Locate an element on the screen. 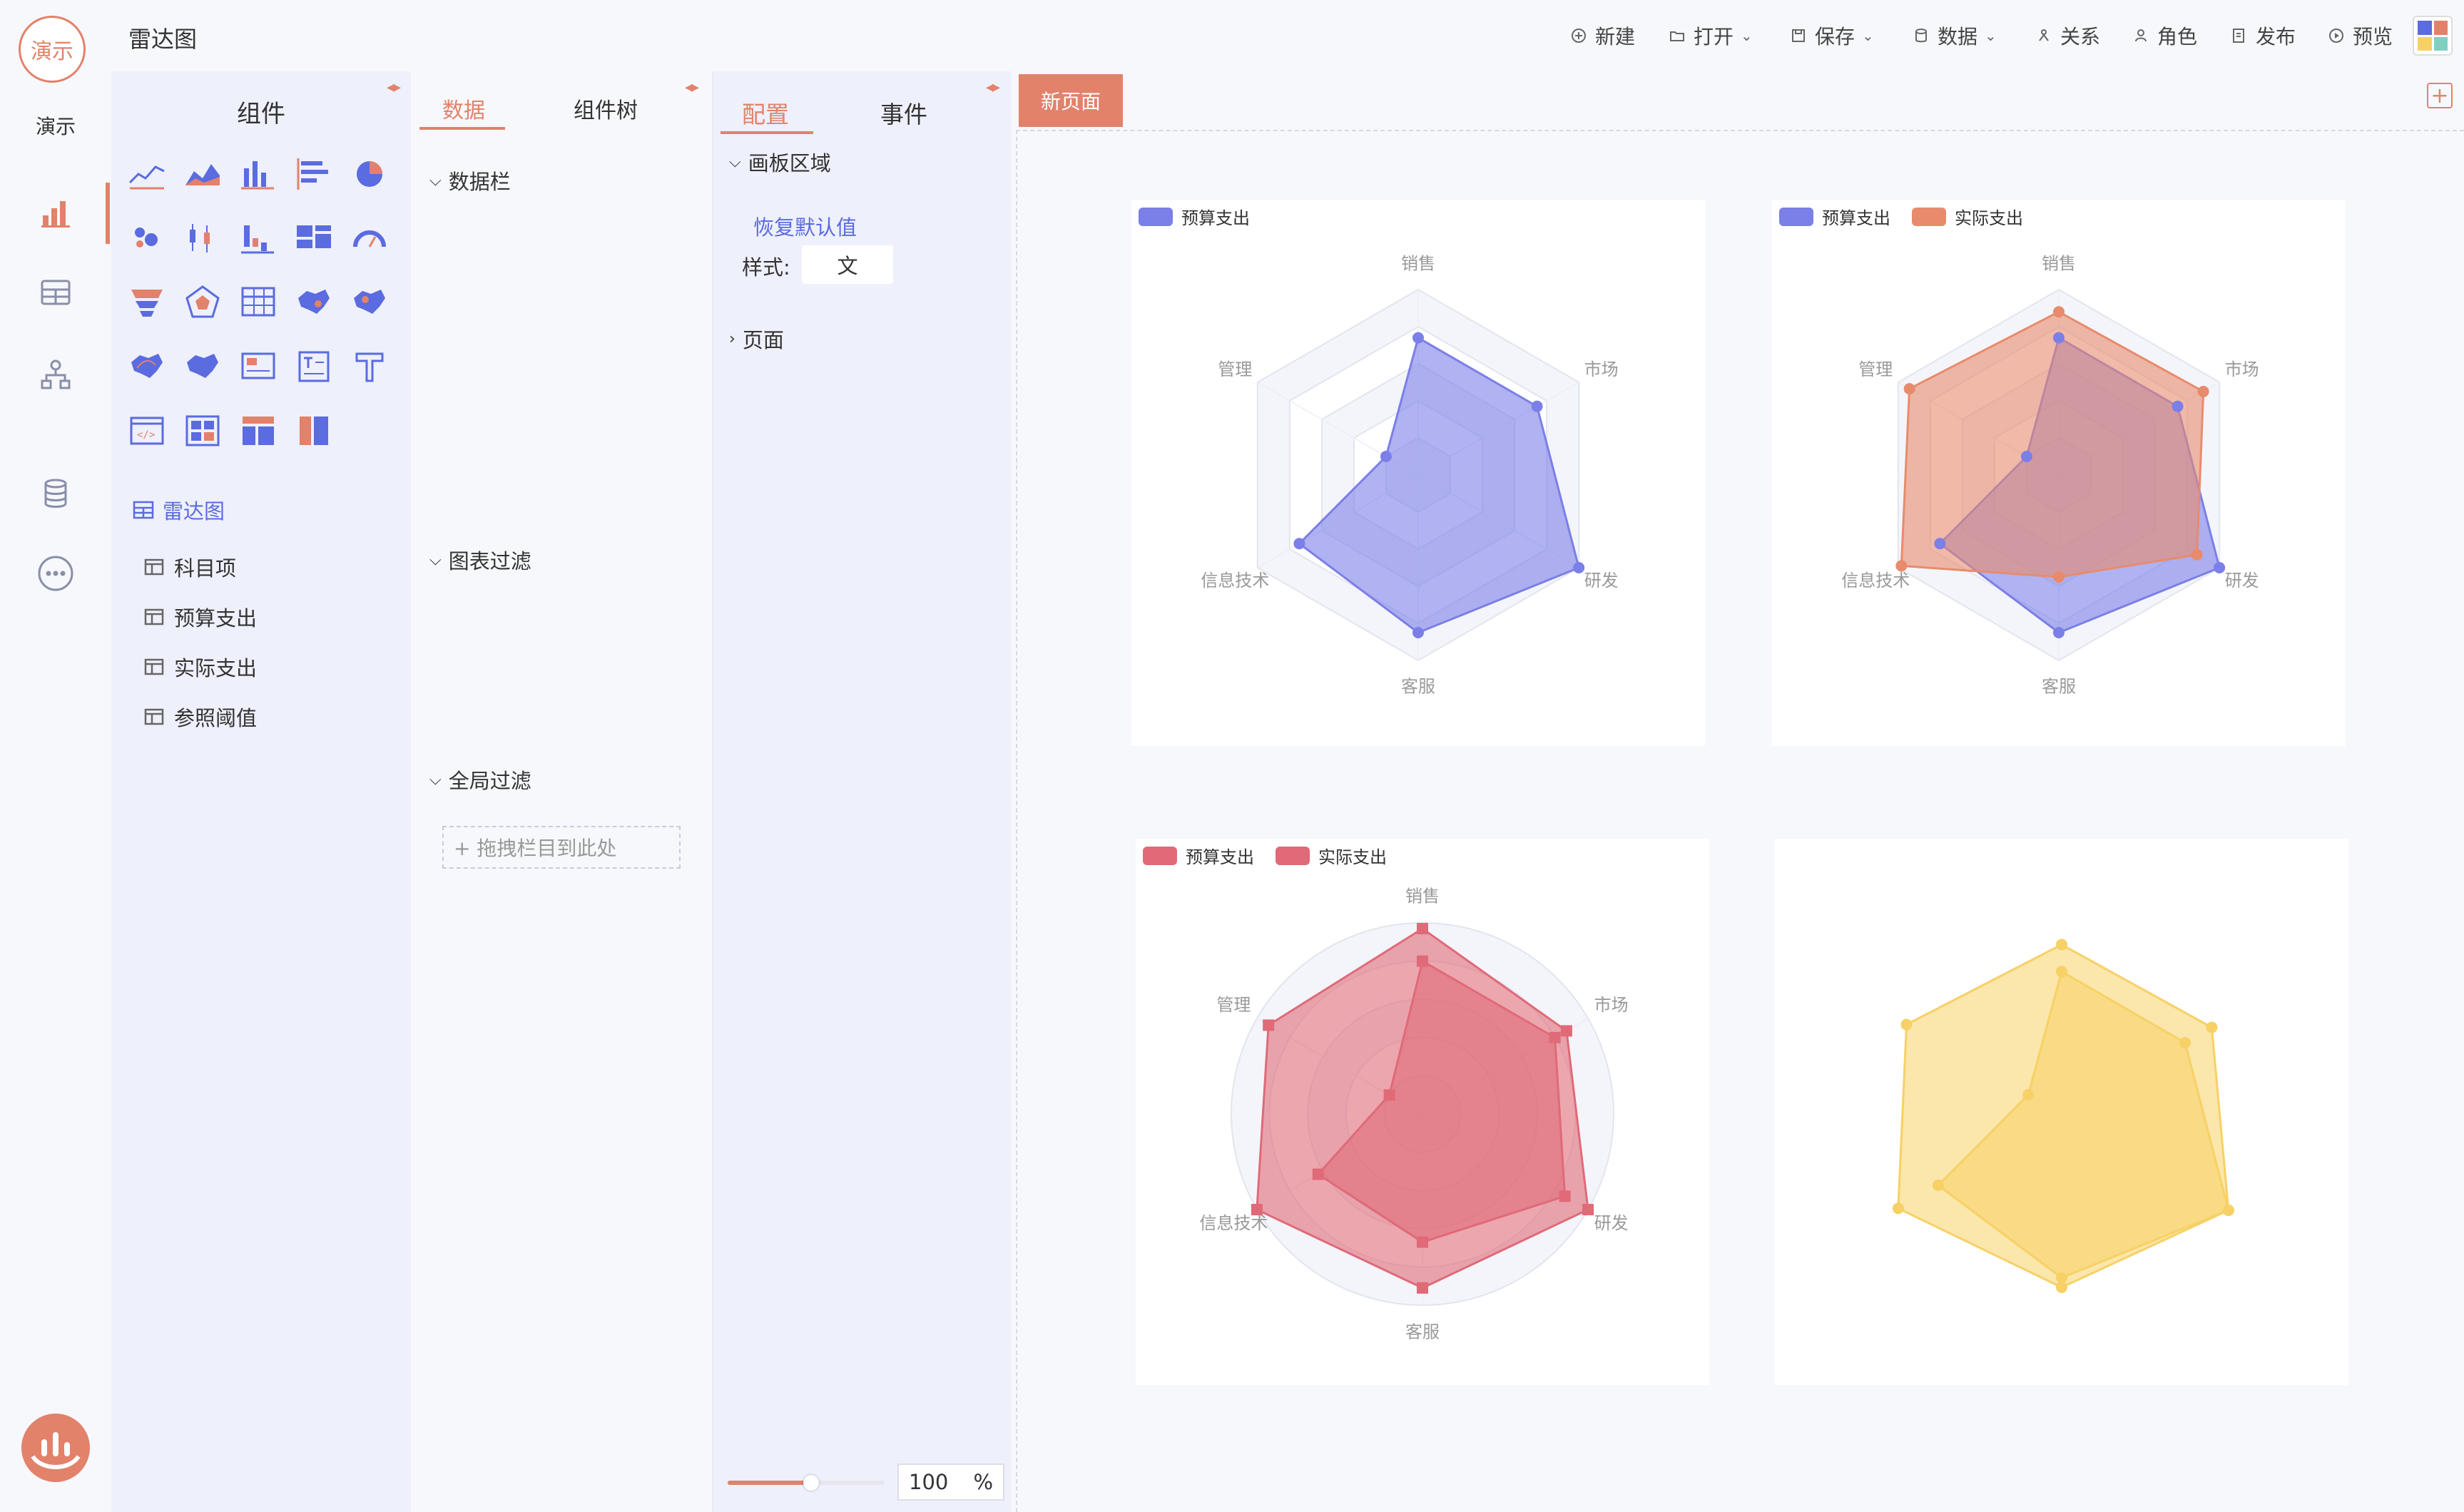 Image resolution: width=2464 pixels, height=1512 pixels. line-chart-icon is located at coordinates (147, 174).